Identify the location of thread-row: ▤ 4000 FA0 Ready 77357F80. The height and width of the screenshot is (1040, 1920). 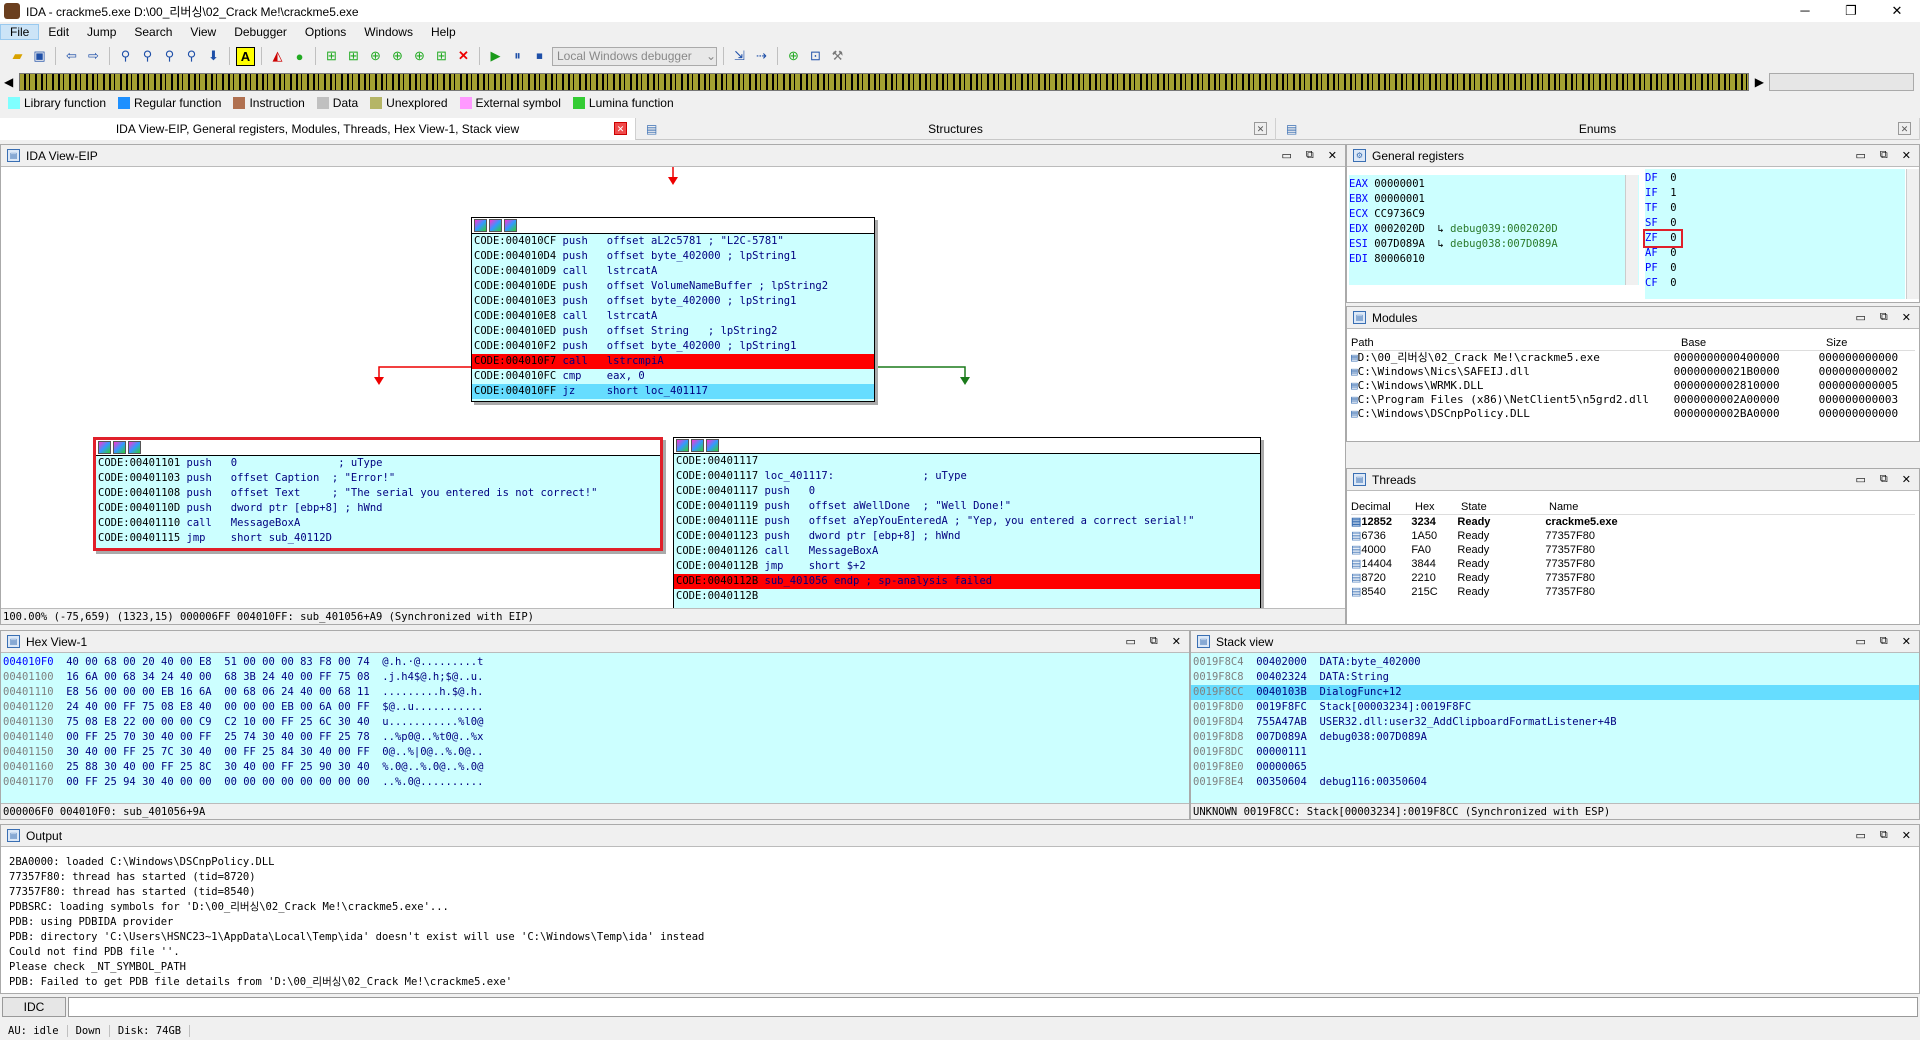
(1633, 550).